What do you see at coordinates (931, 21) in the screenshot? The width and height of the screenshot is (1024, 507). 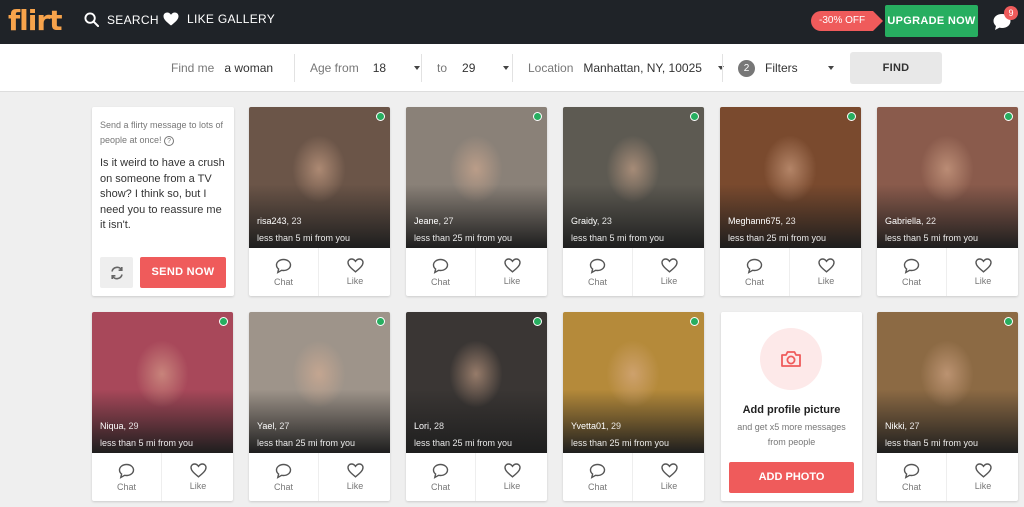 I see `upgrade-now-button: UPGRADE NOW` at bounding box center [931, 21].